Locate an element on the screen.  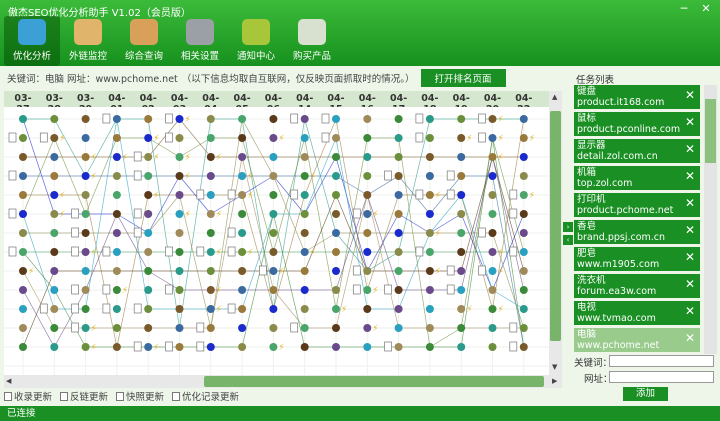
bar-chart-icon is located at coordinates (256, 32).